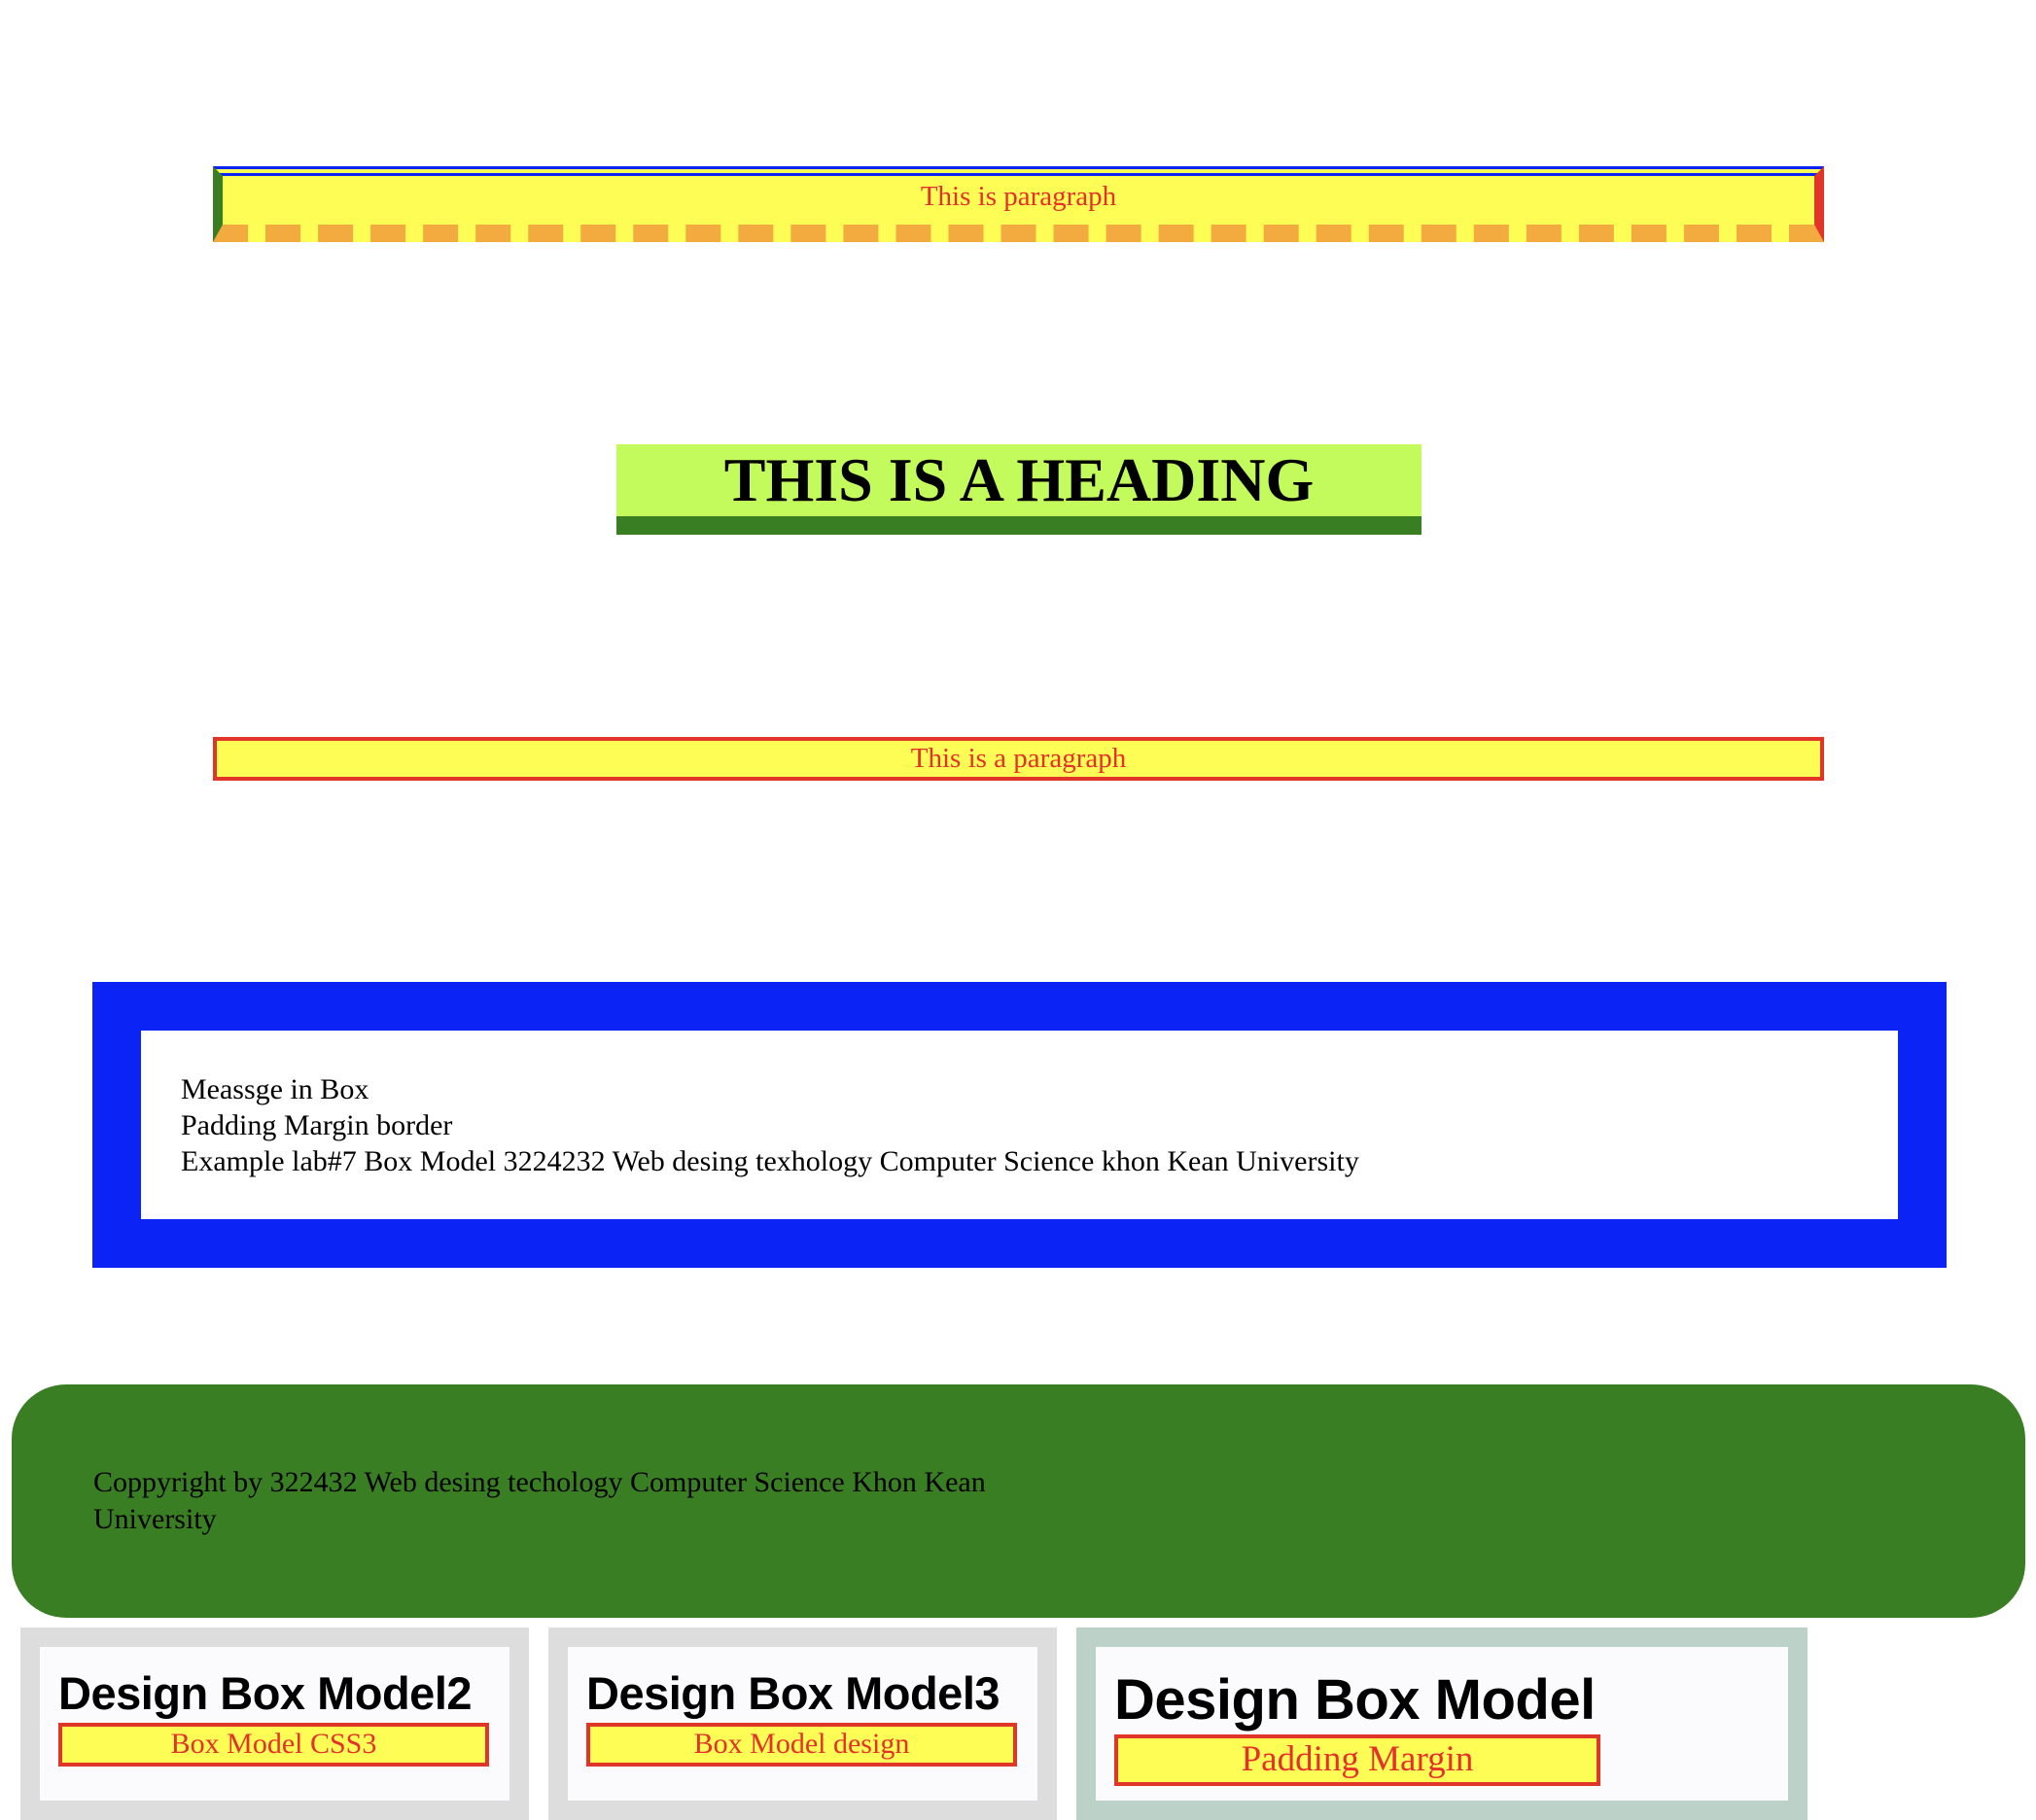  What do you see at coordinates (1357, 1760) in the screenshot?
I see `card-tag: Padding Margin` at bounding box center [1357, 1760].